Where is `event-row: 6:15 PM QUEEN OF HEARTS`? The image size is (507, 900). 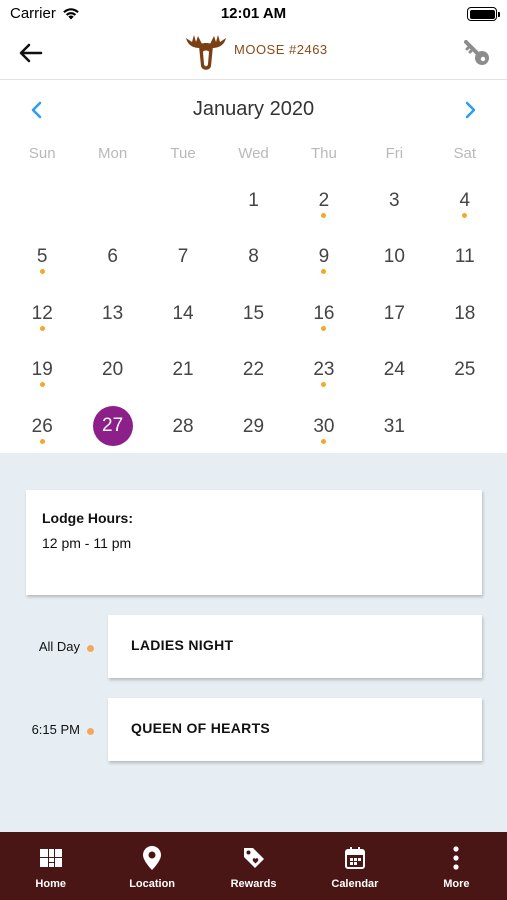 event-row: 6:15 PM QUEEN OF HEARTS is located at coordinates (253, 729).